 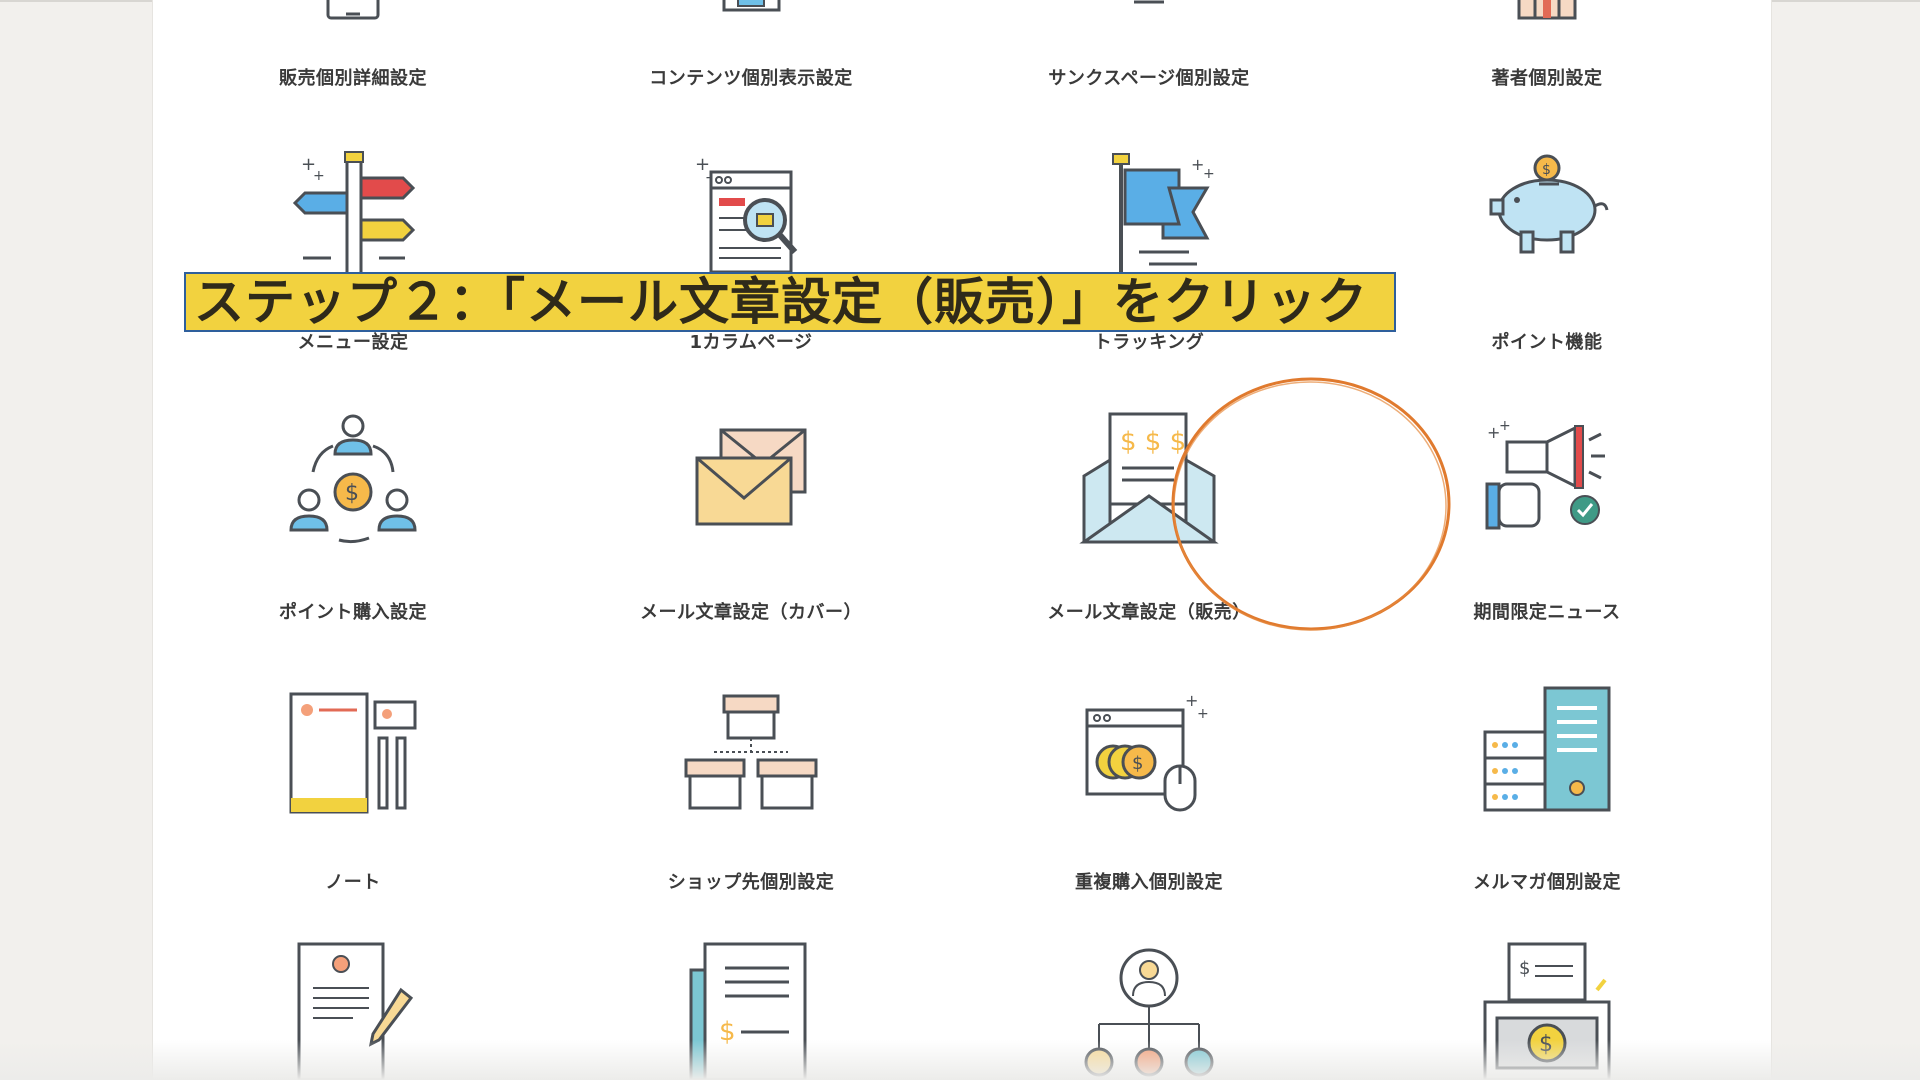 I want to click on tile-label: サンクスページ個別設定, so click(x=1149, y=78).